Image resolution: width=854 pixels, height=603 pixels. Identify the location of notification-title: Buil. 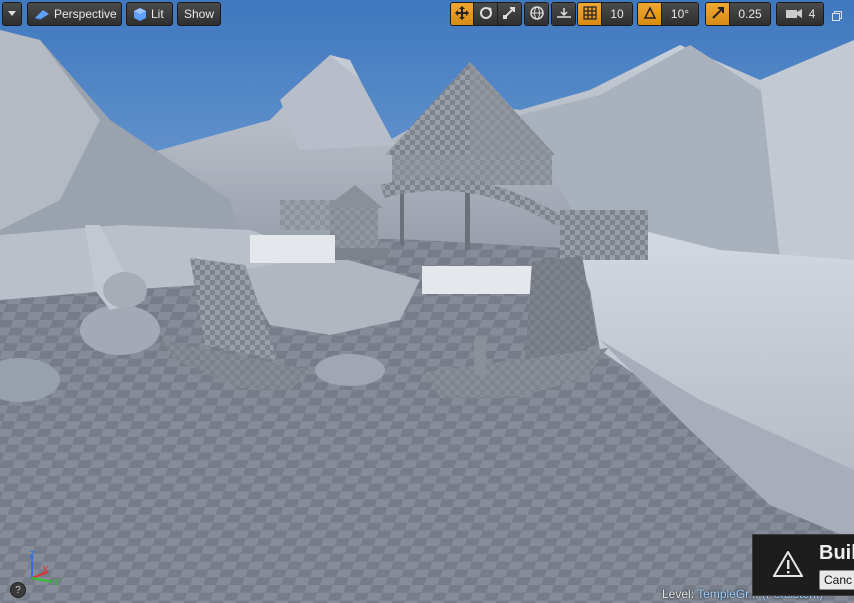
(836, 553).